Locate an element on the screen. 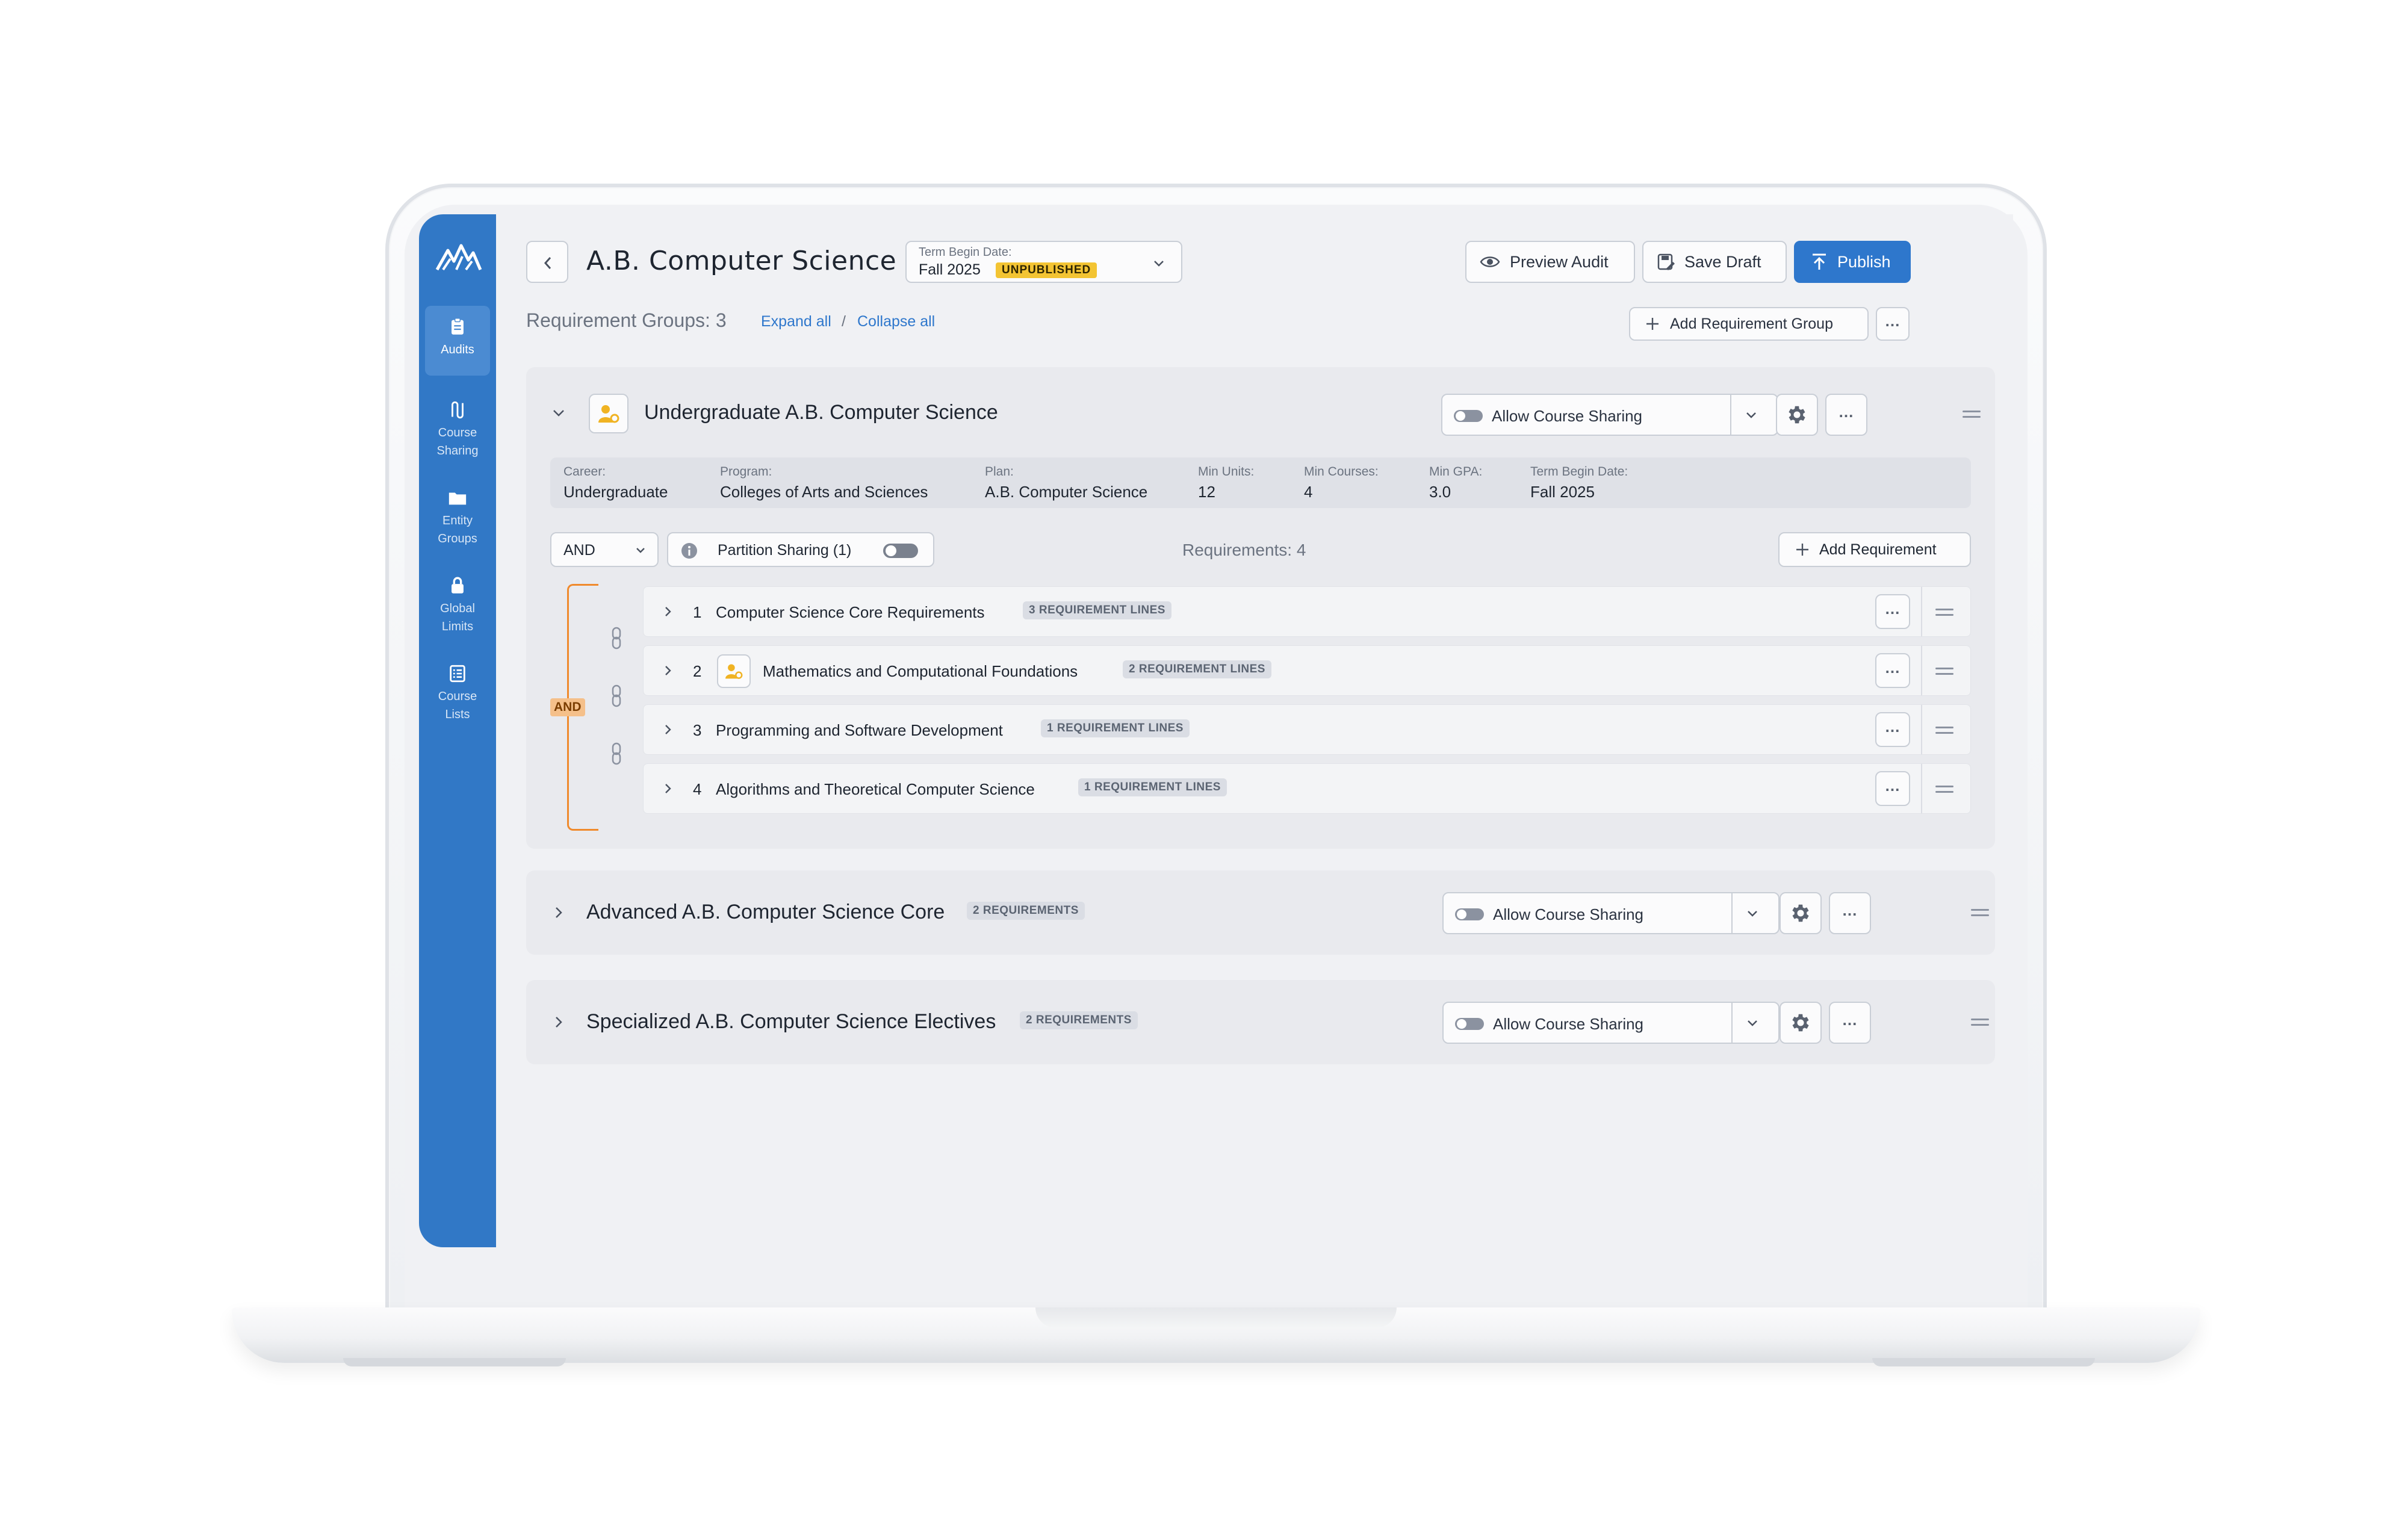 This screenshot has height=1535, width=2408. gear-icon is located at coordinates (1800, 913).